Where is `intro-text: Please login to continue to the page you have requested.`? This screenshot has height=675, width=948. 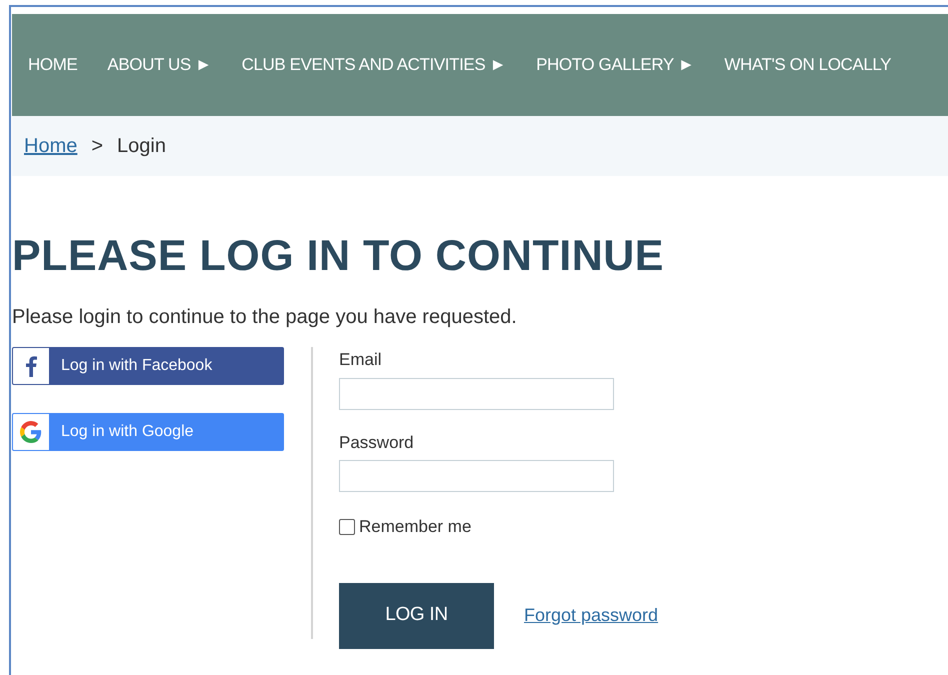
intro-text: Please login to continue to the page you have requested. is located at coordinates (265, 317).